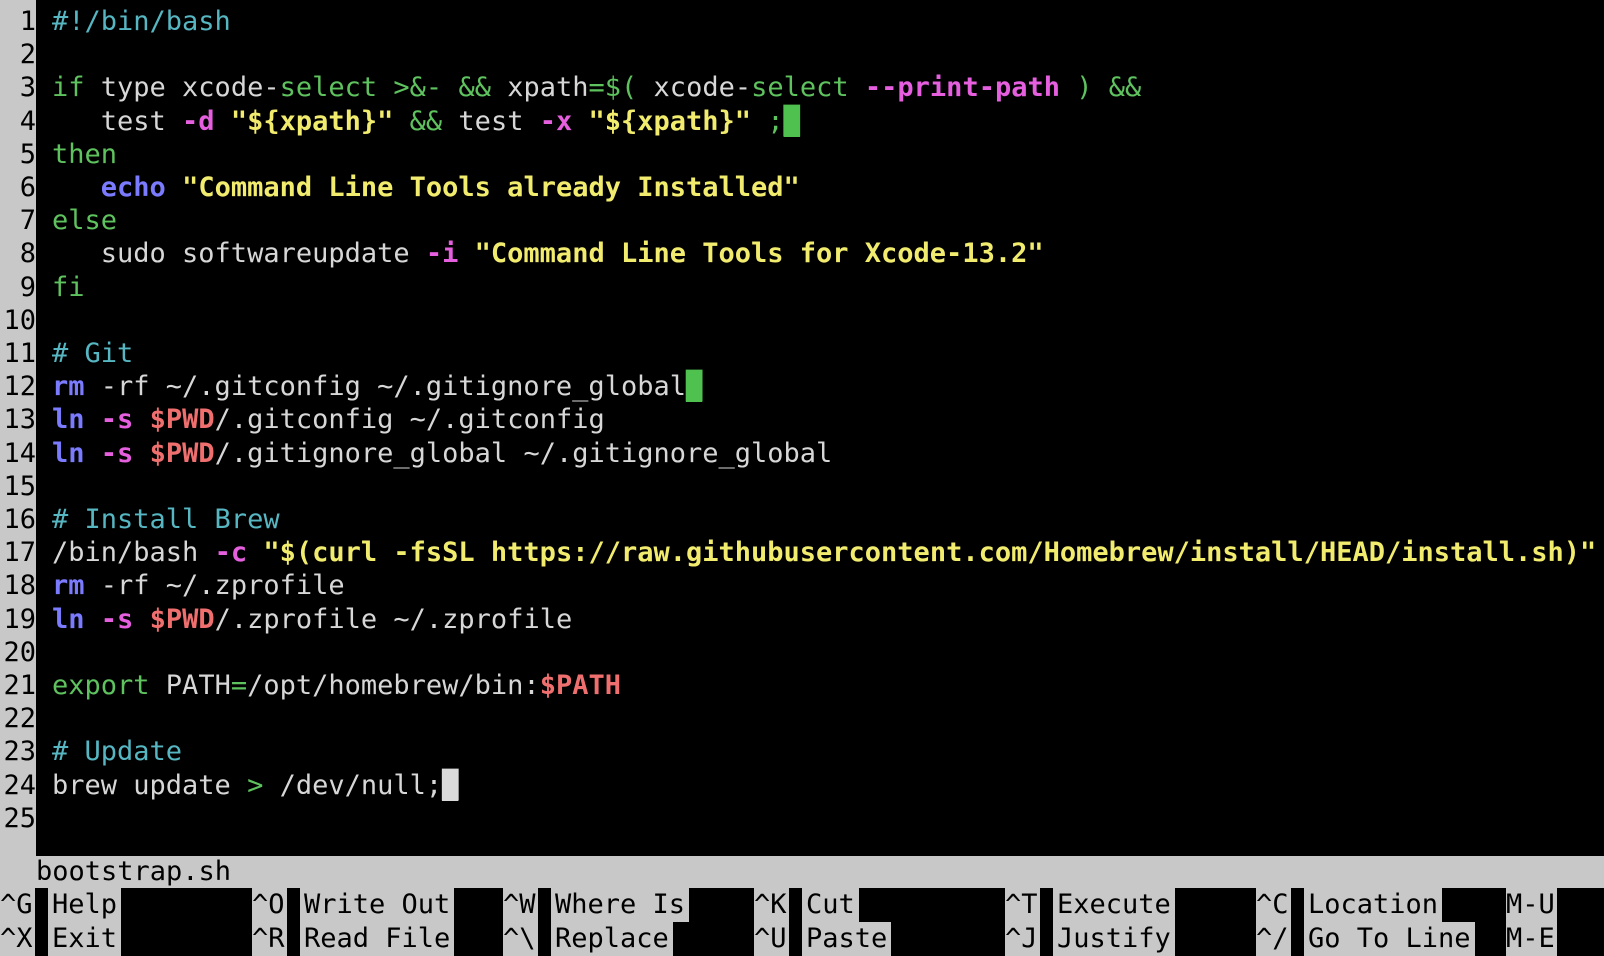 The width and height of the screenshot is (1604, 956). What do you see at coordinates (1365, 905) in the screenshot?
I see `shortcut-item: ^C Location` at bounding box center [1365, 905].